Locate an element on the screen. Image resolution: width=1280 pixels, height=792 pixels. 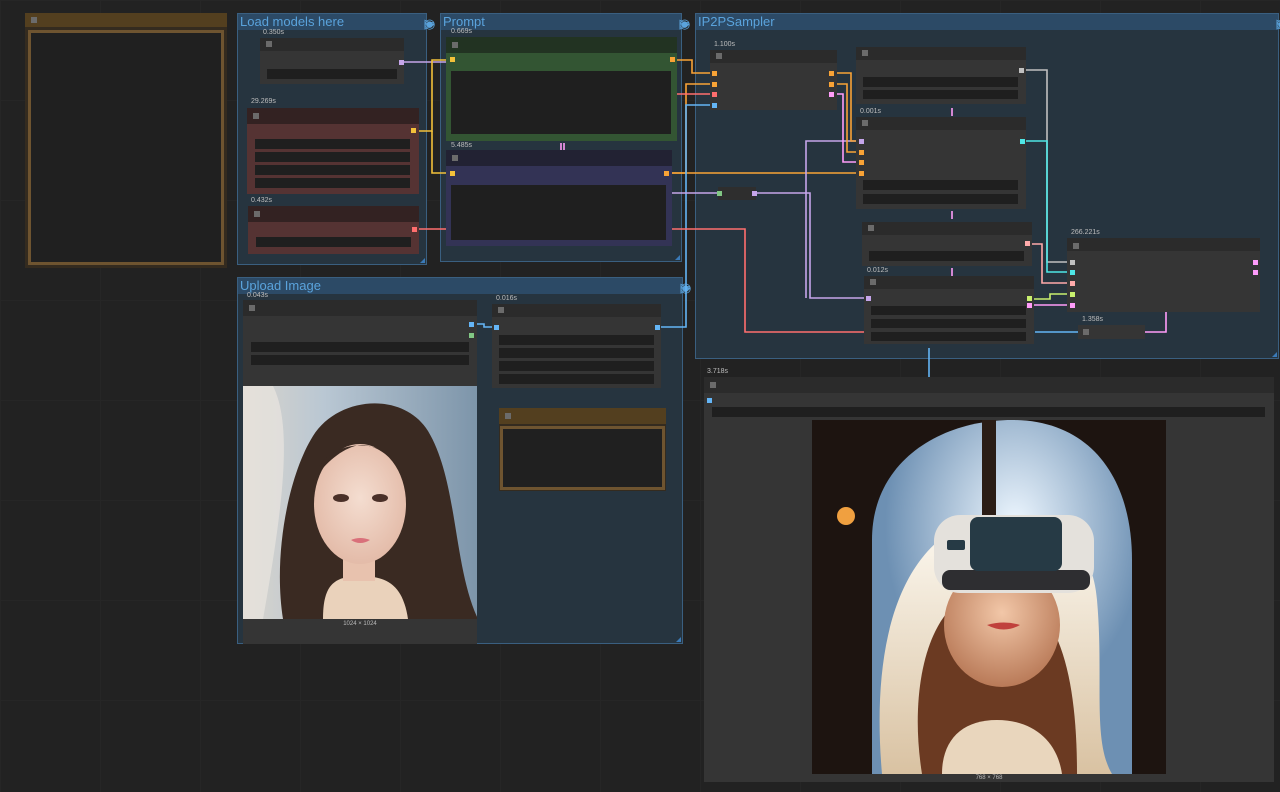
sampler-select-node is located at coordinates (947, 244).